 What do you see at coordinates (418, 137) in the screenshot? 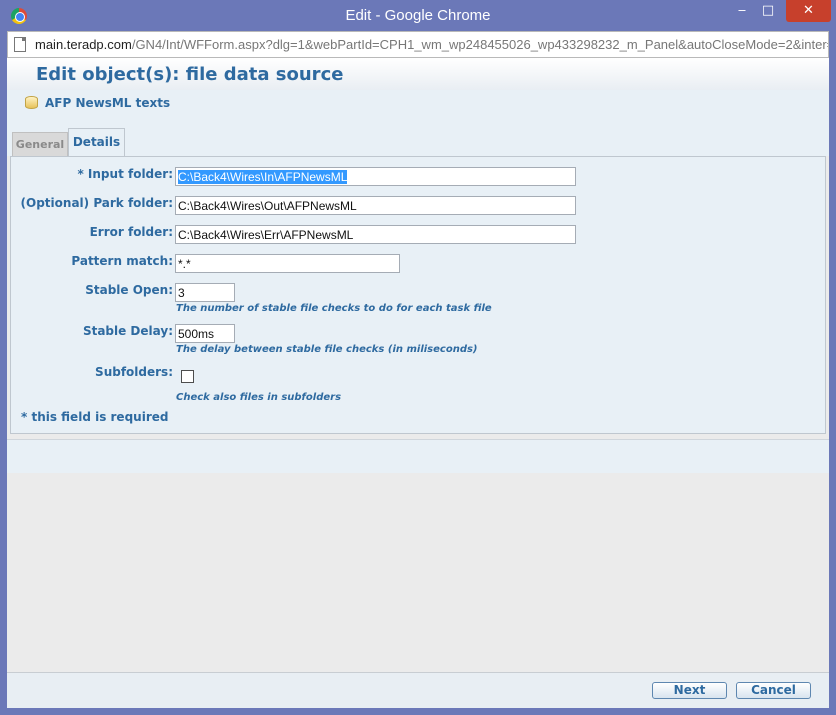
I see `tab-bar: General Details` at bounding box center [418, 137].